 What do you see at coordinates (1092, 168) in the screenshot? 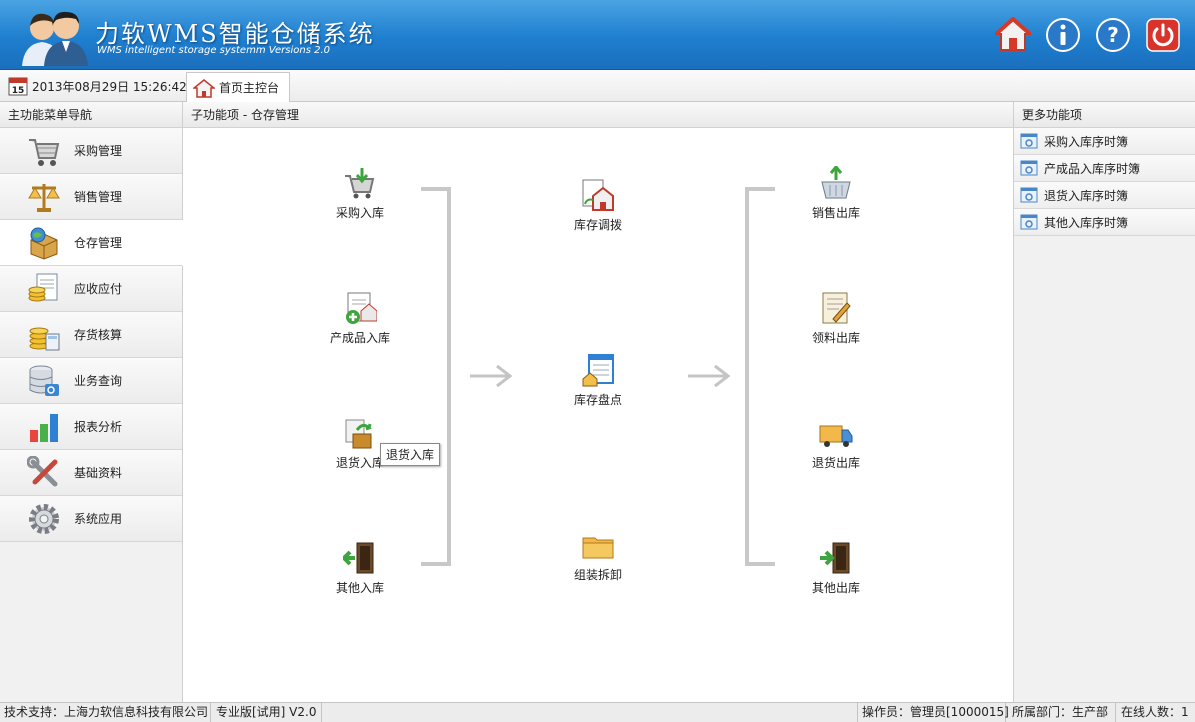
I see `more-item-label: 产成品入库序时簿` at bounding box center [1092, 168].